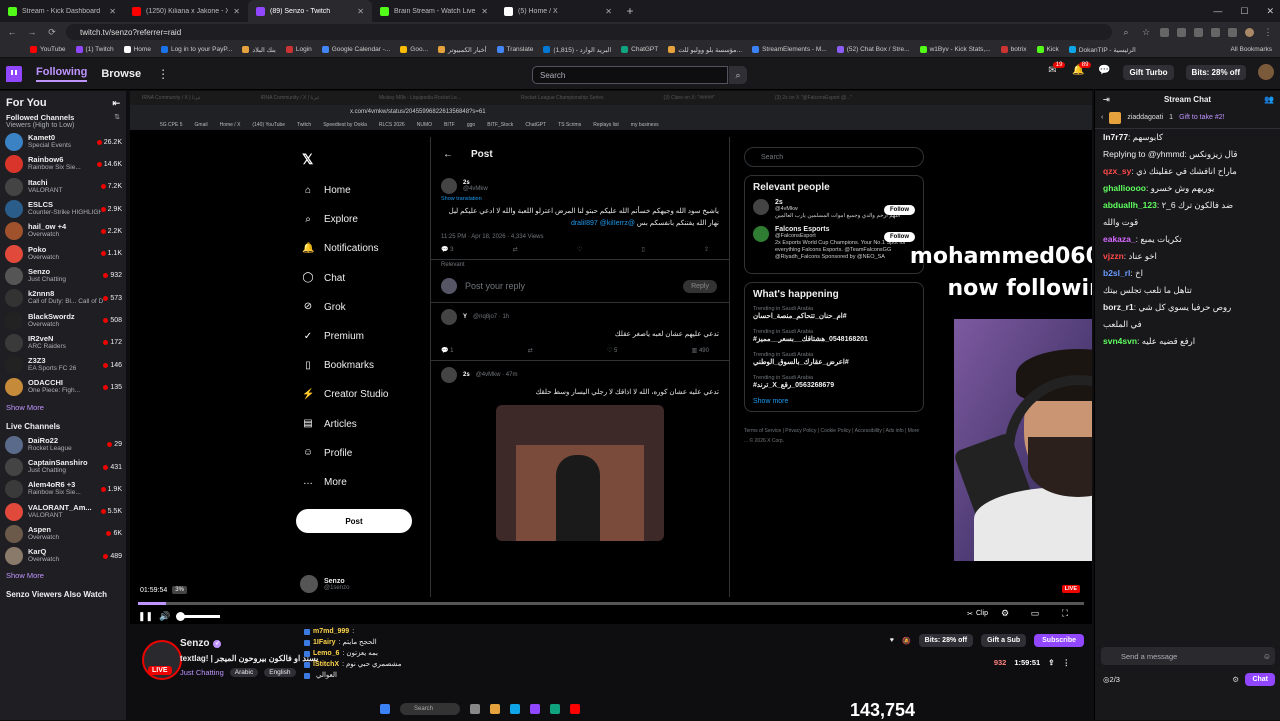 The height and width of the screenshot is (721, 1280). What do you see at coordinates (1266, 72) in the screenshot?
I see `user-avatar` at bounding box center [1266, 72].